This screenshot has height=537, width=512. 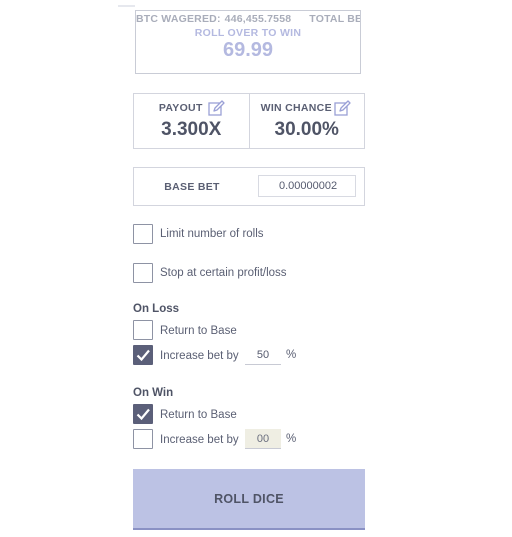 What do you see at coordinates (191, 129) in the screenshot?
I see `payout-value: 3.300X` at bounding box center [191, 129].